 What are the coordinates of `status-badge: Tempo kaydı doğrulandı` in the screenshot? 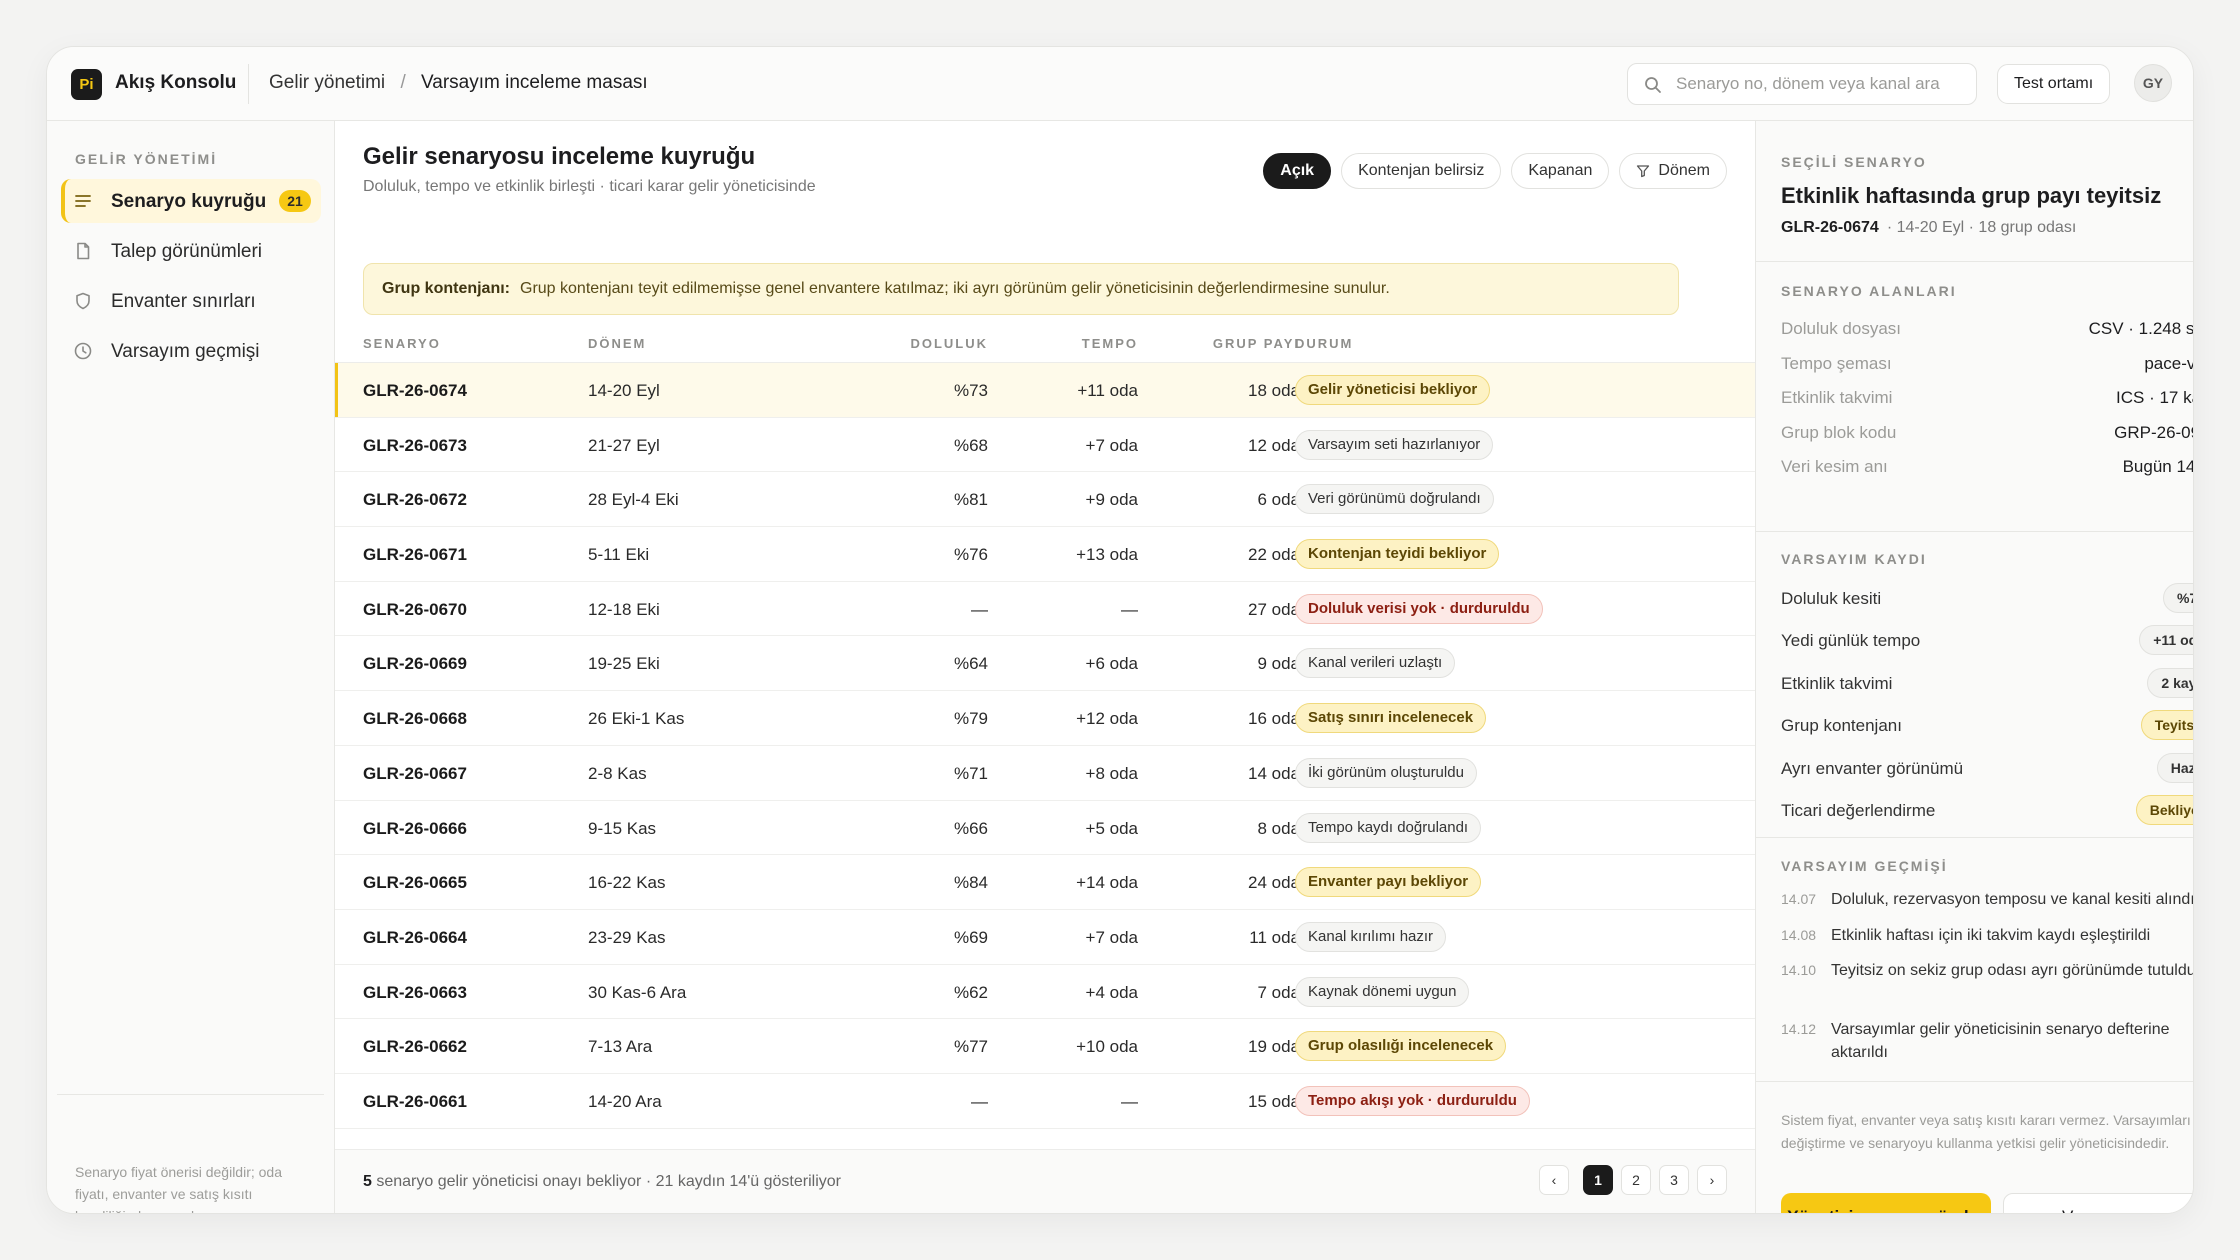 It's located at (1388, 827).